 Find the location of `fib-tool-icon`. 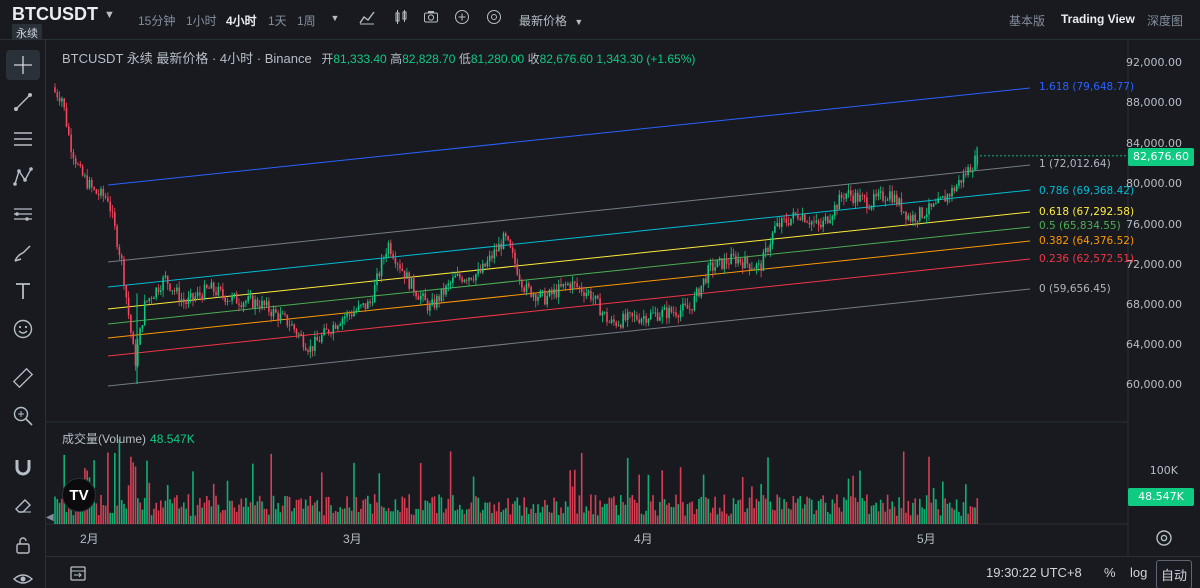

fib-tool-icon is located at coordinates (23, 215).